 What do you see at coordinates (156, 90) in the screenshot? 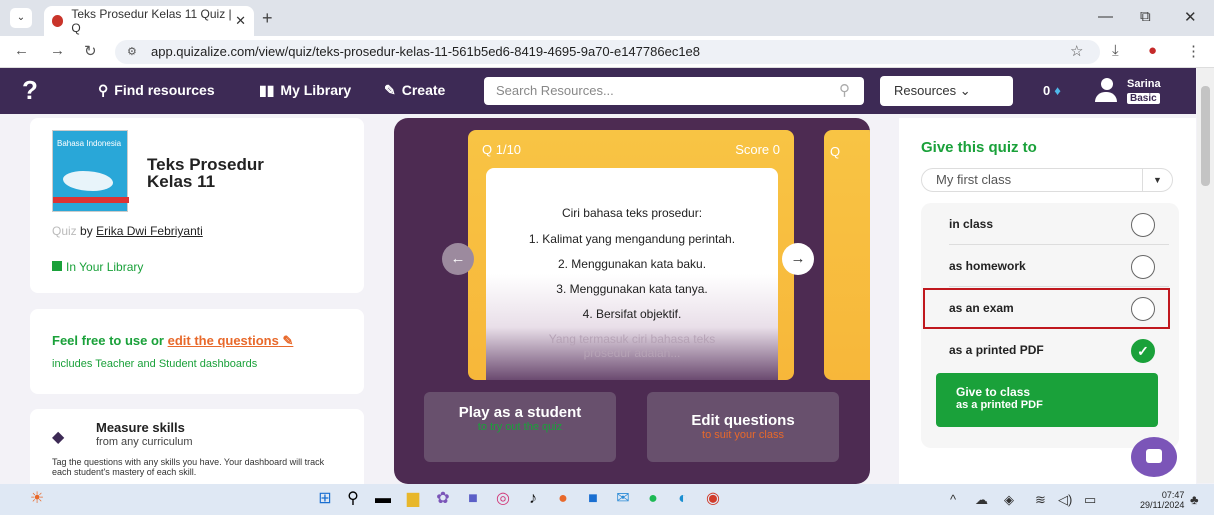
I see `find-resources-link: ⚲ Find resources` at bounding box center [156, 90].